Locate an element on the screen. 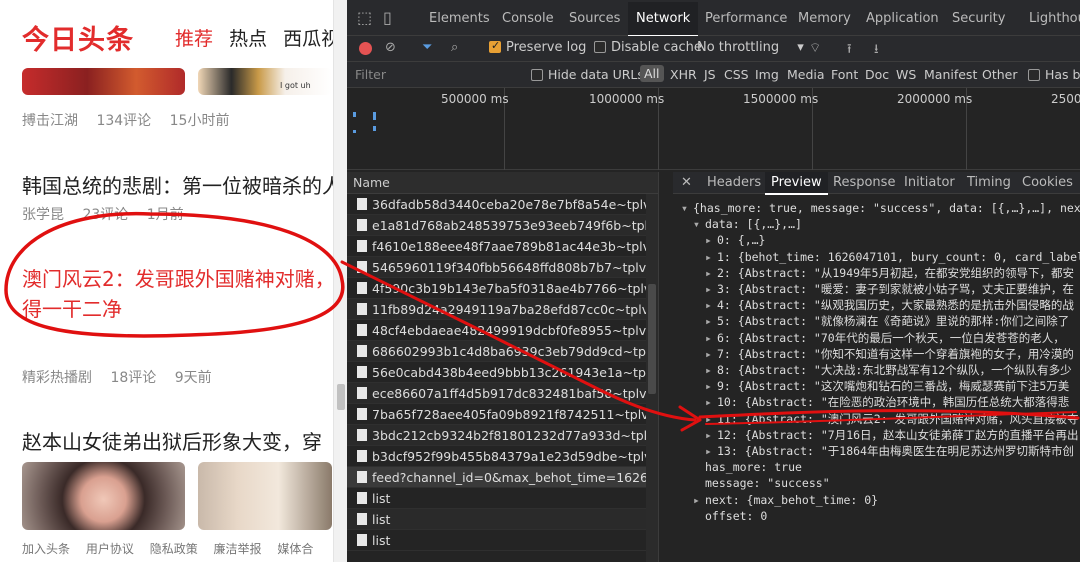  inspect-icon: ⬚ is located at coordinates (364, 17).